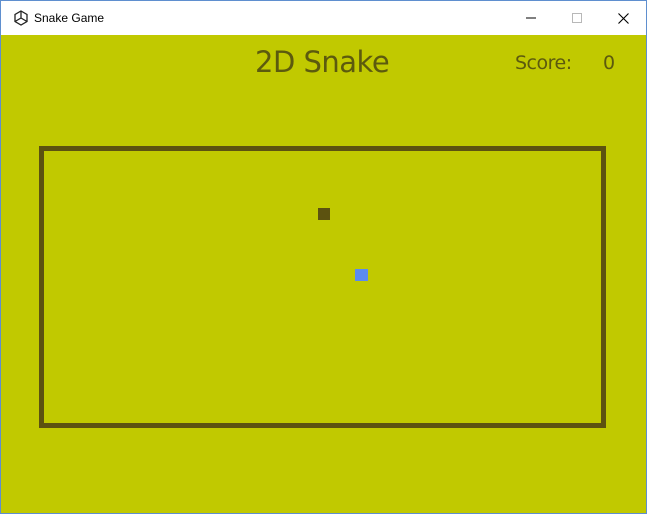 The width and height of the screenshot is (647, 514). I want to click on unity-logo-icon, so click(21, 18).